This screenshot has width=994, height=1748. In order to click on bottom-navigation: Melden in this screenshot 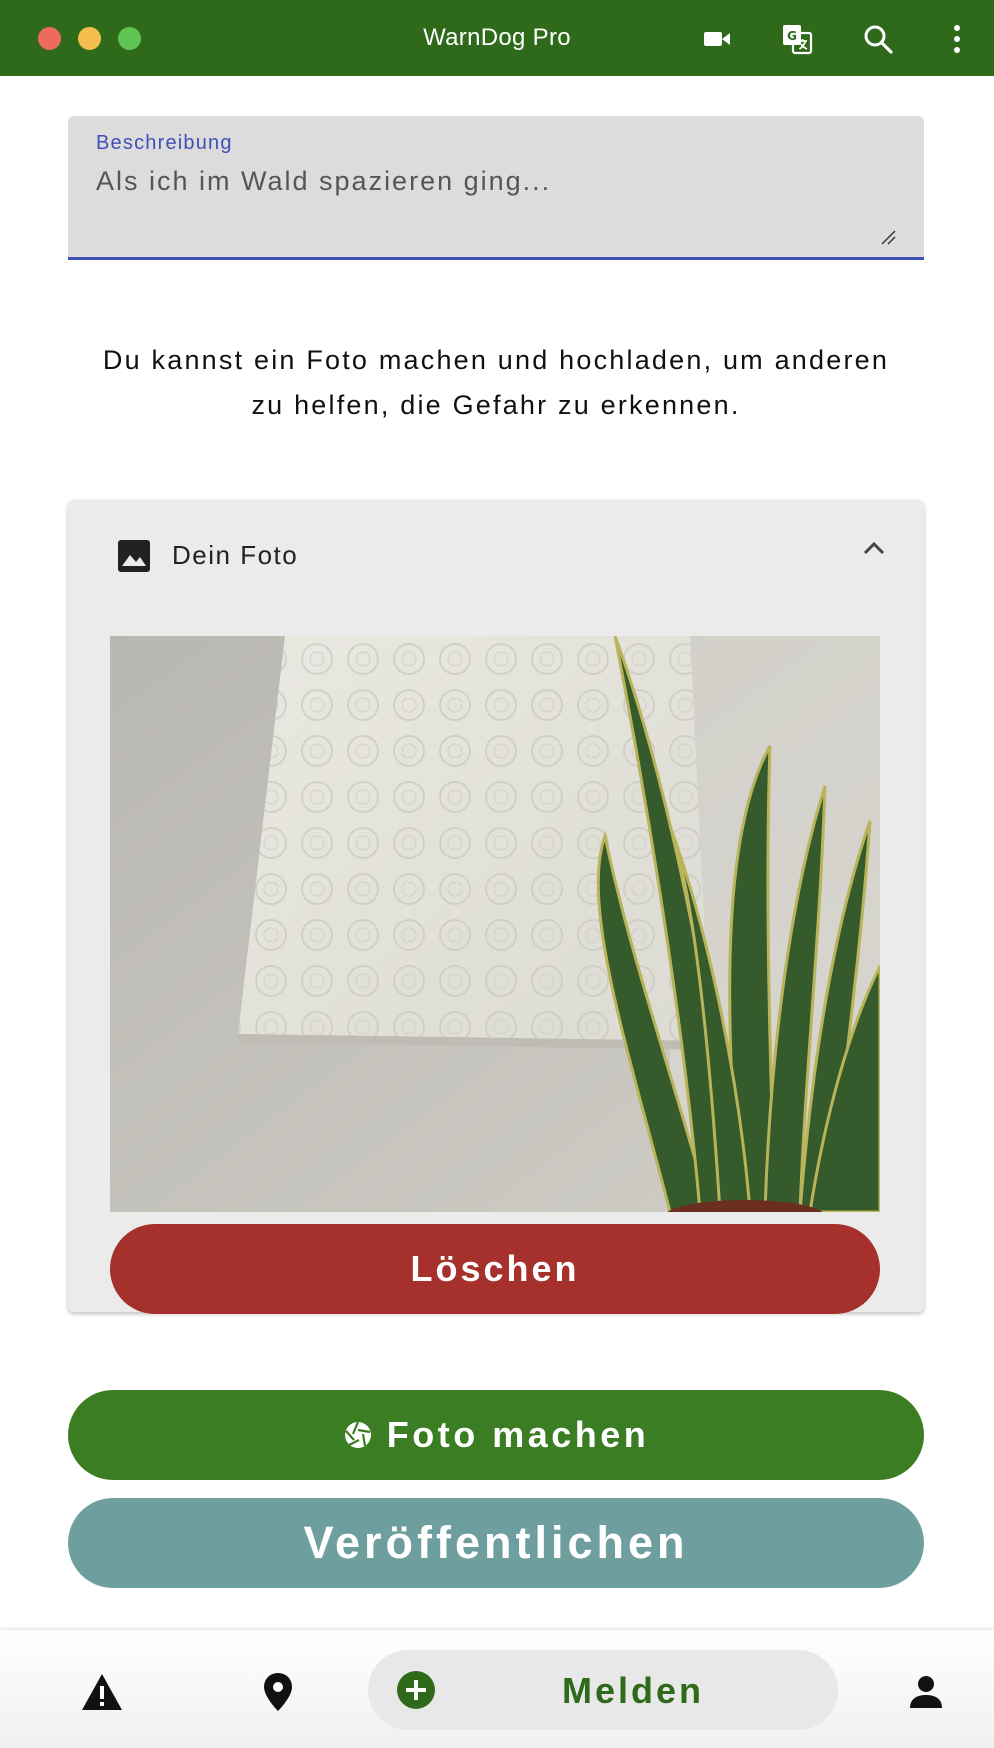, I will do `click(497, 1689)`.